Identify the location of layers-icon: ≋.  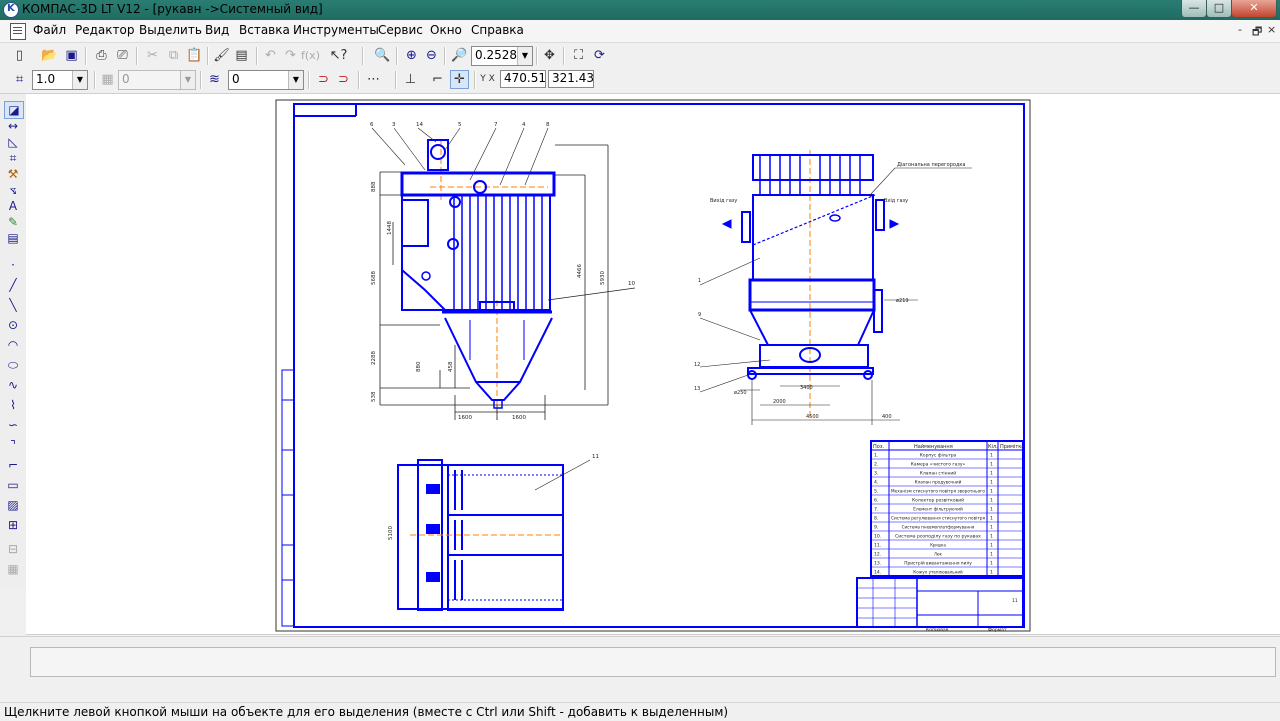
(214, 79).